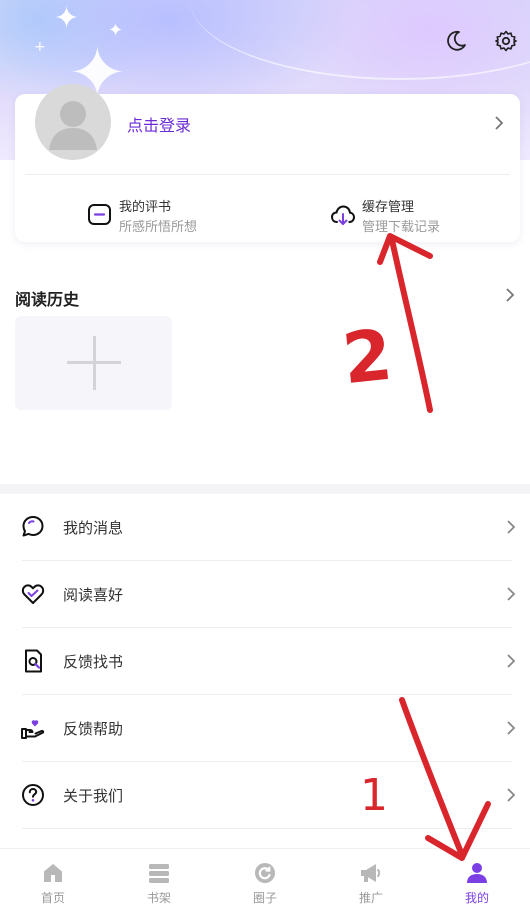 The height and width of the screenshot is (914, 530). I want to click on card-divider, so click(267, 174).